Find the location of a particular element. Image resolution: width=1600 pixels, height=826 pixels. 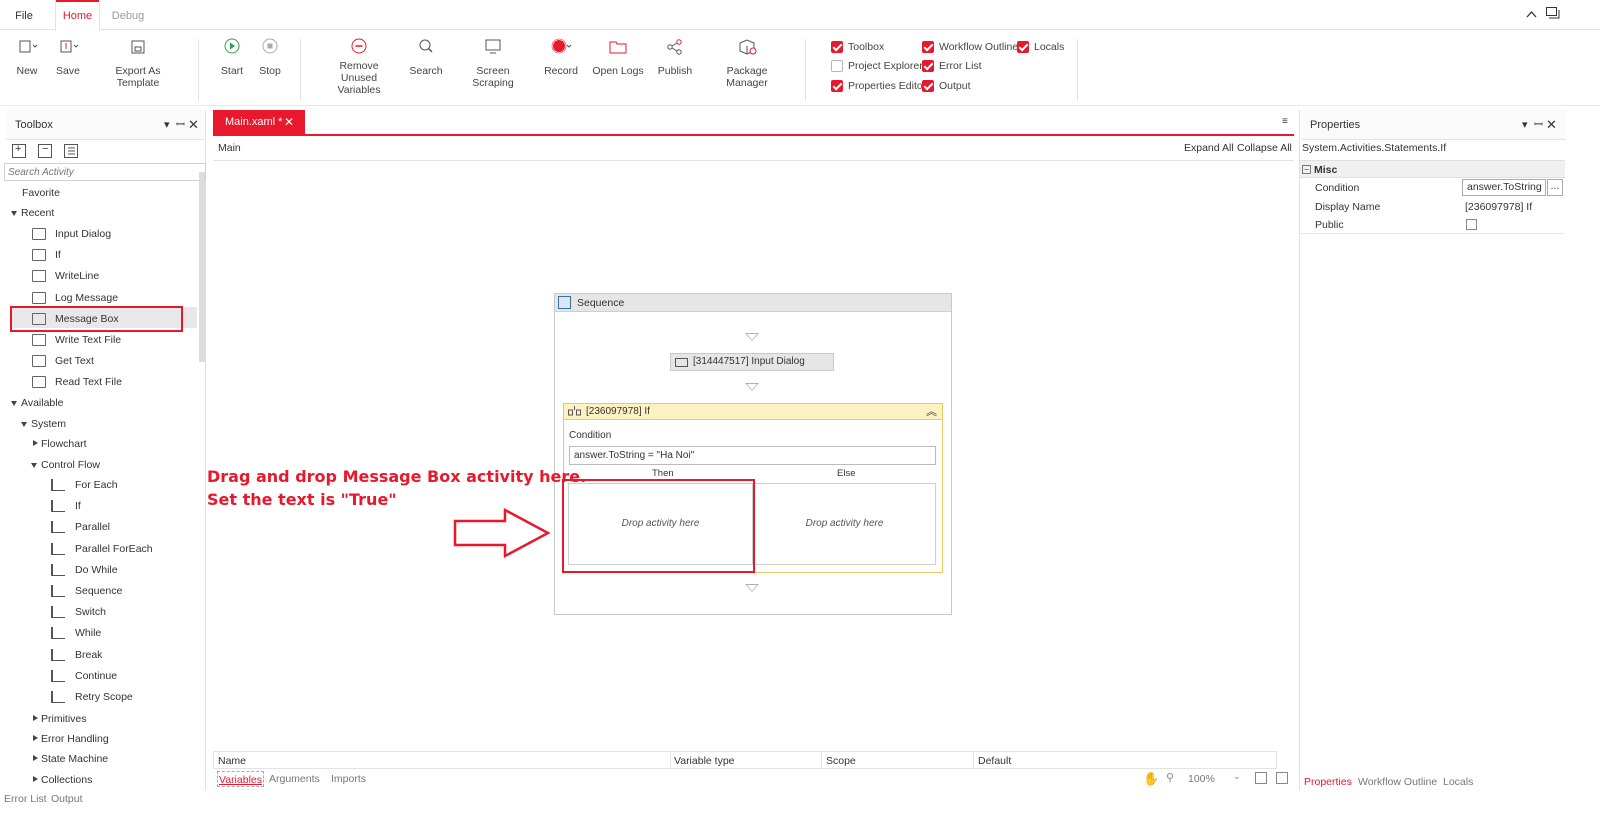

control-flow-item: Retry Scope is located at coordinates (104, 697).